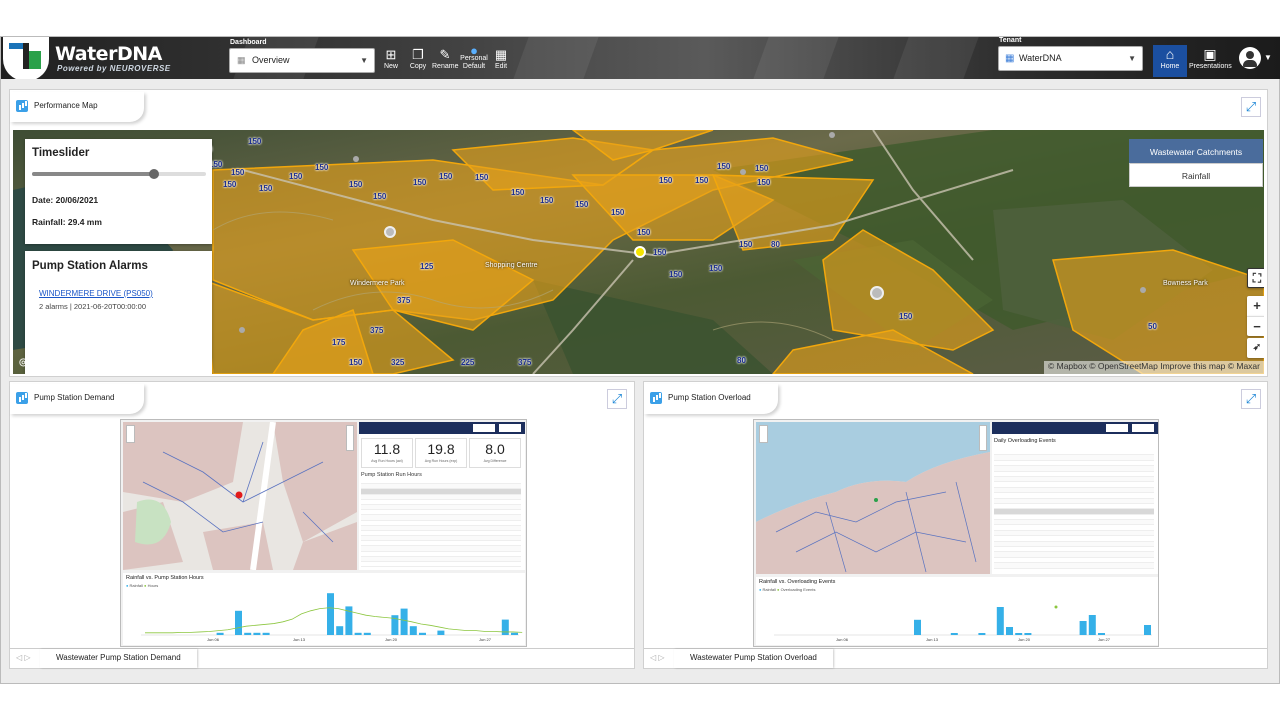 The width and height of the screenshot is (1280, 720). What do you see at coordinates (42, 362) in the screenshot?
I see `mapbox-logo: ◎mapbox` at bounding box center [42, 362].